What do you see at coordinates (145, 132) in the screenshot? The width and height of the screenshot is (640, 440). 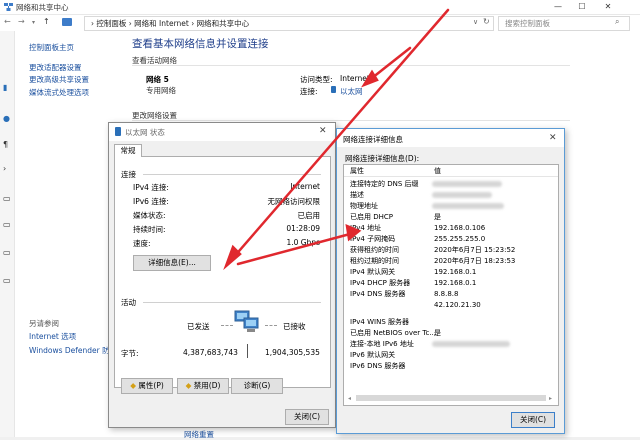 I see `dialog-title: 以太网 状态` at bounding box center [145, 132].